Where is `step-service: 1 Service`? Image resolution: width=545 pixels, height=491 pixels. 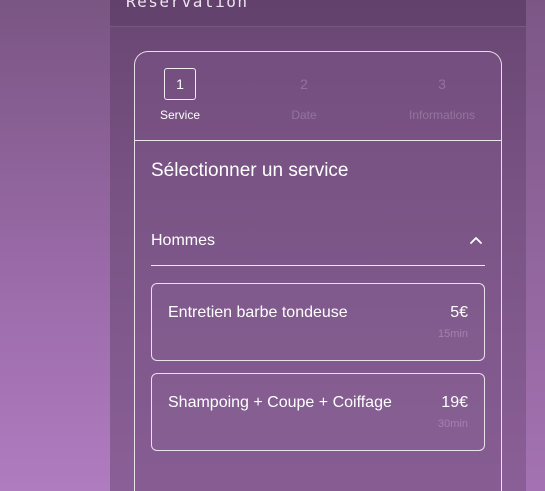
step-service: 1 Service is located at coordinates (180, 95).